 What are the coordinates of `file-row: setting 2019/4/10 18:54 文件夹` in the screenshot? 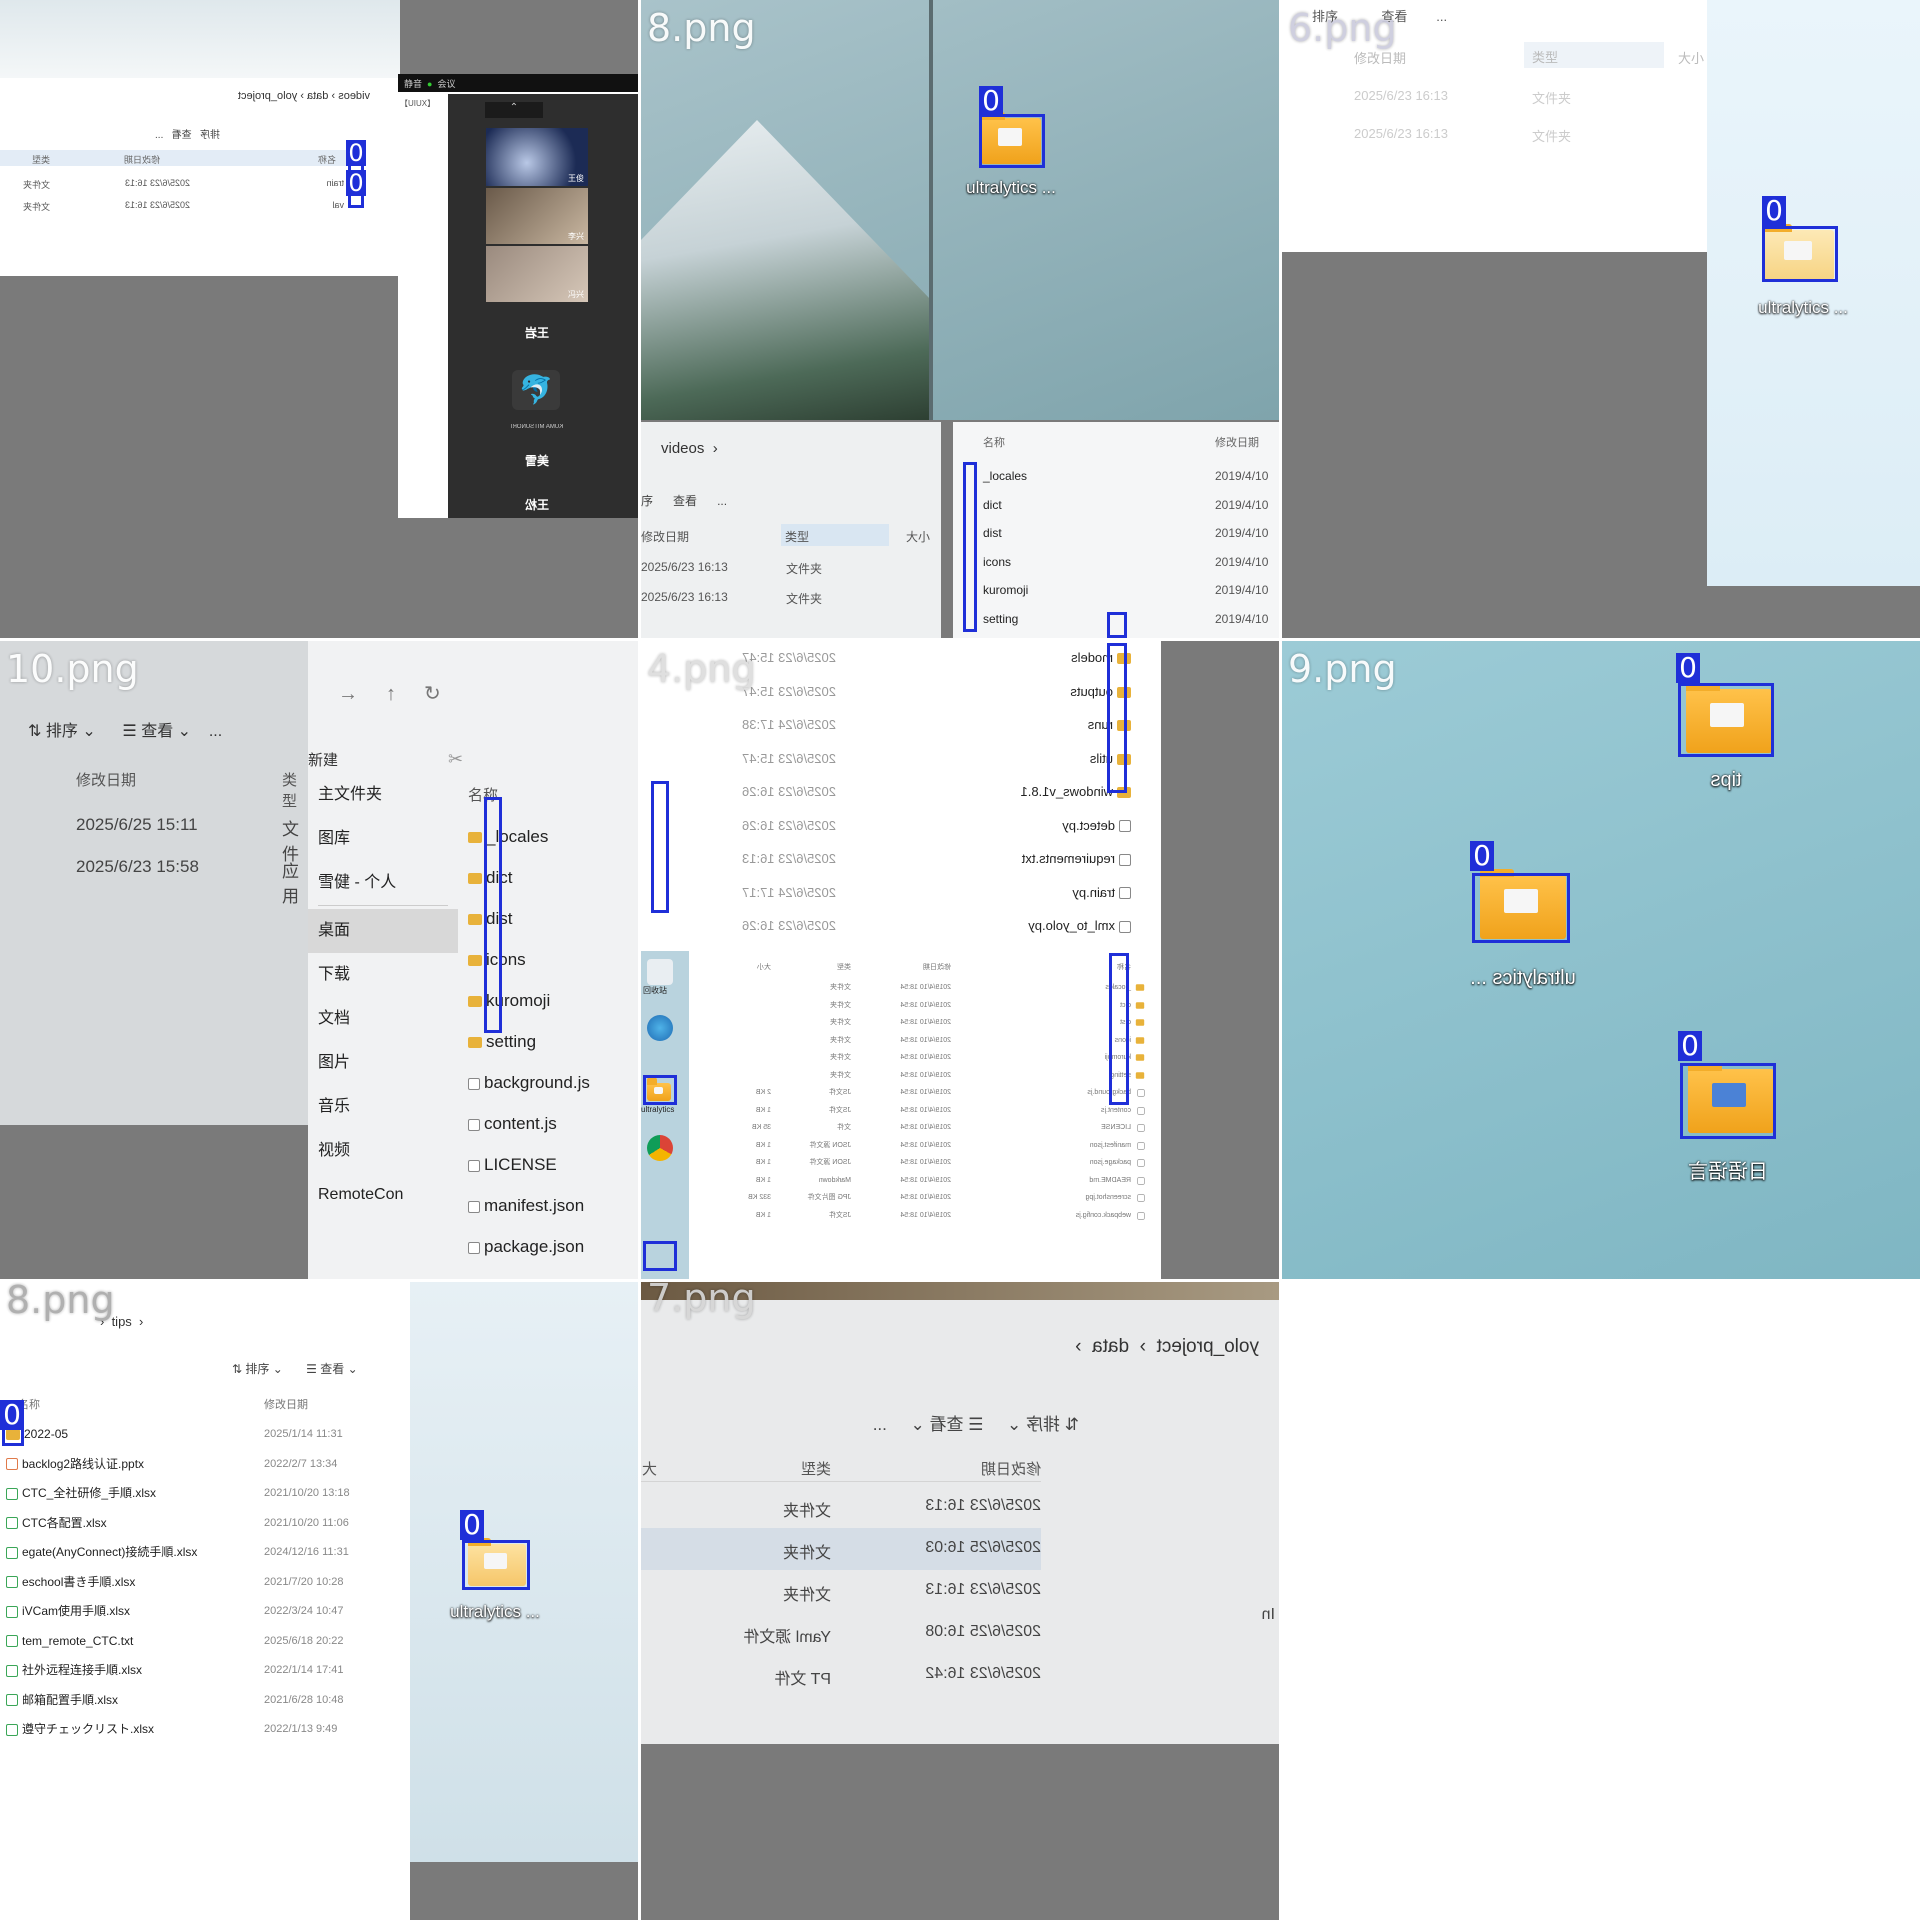 It's located at (921, 1074).